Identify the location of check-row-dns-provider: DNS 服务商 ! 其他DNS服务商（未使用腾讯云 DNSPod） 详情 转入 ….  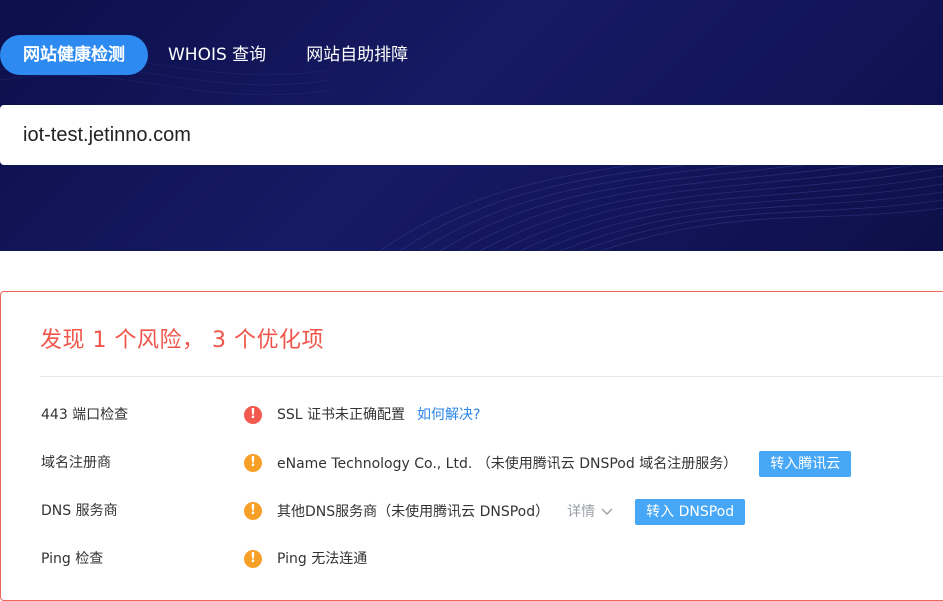
(471, 512).